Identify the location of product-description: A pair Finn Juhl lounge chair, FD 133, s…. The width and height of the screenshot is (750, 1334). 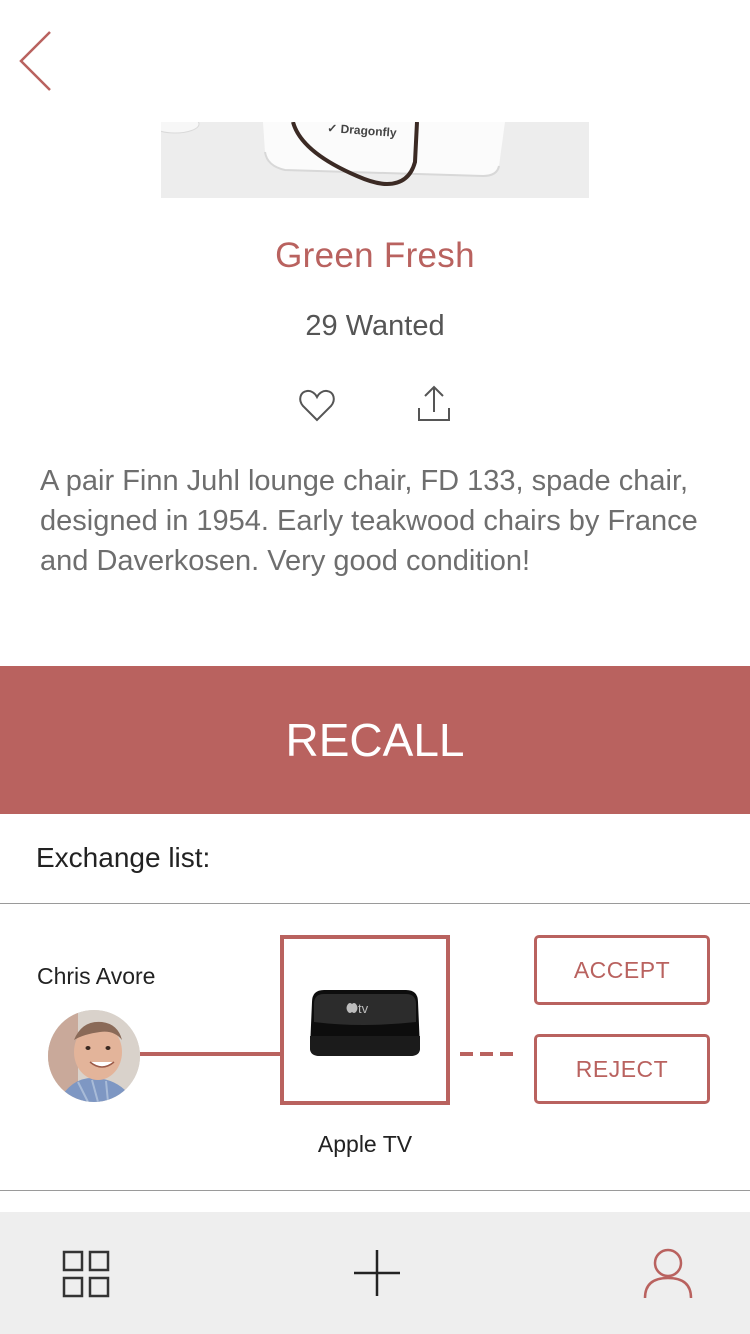
(369, 521).